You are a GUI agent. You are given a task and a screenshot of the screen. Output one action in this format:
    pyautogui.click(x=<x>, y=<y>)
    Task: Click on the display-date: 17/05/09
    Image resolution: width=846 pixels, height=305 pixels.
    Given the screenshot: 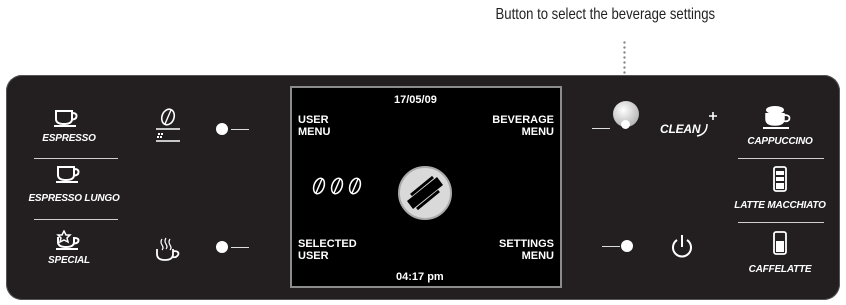 What is the action you would take?
    pyautogui.click(x=415, y=100)
    